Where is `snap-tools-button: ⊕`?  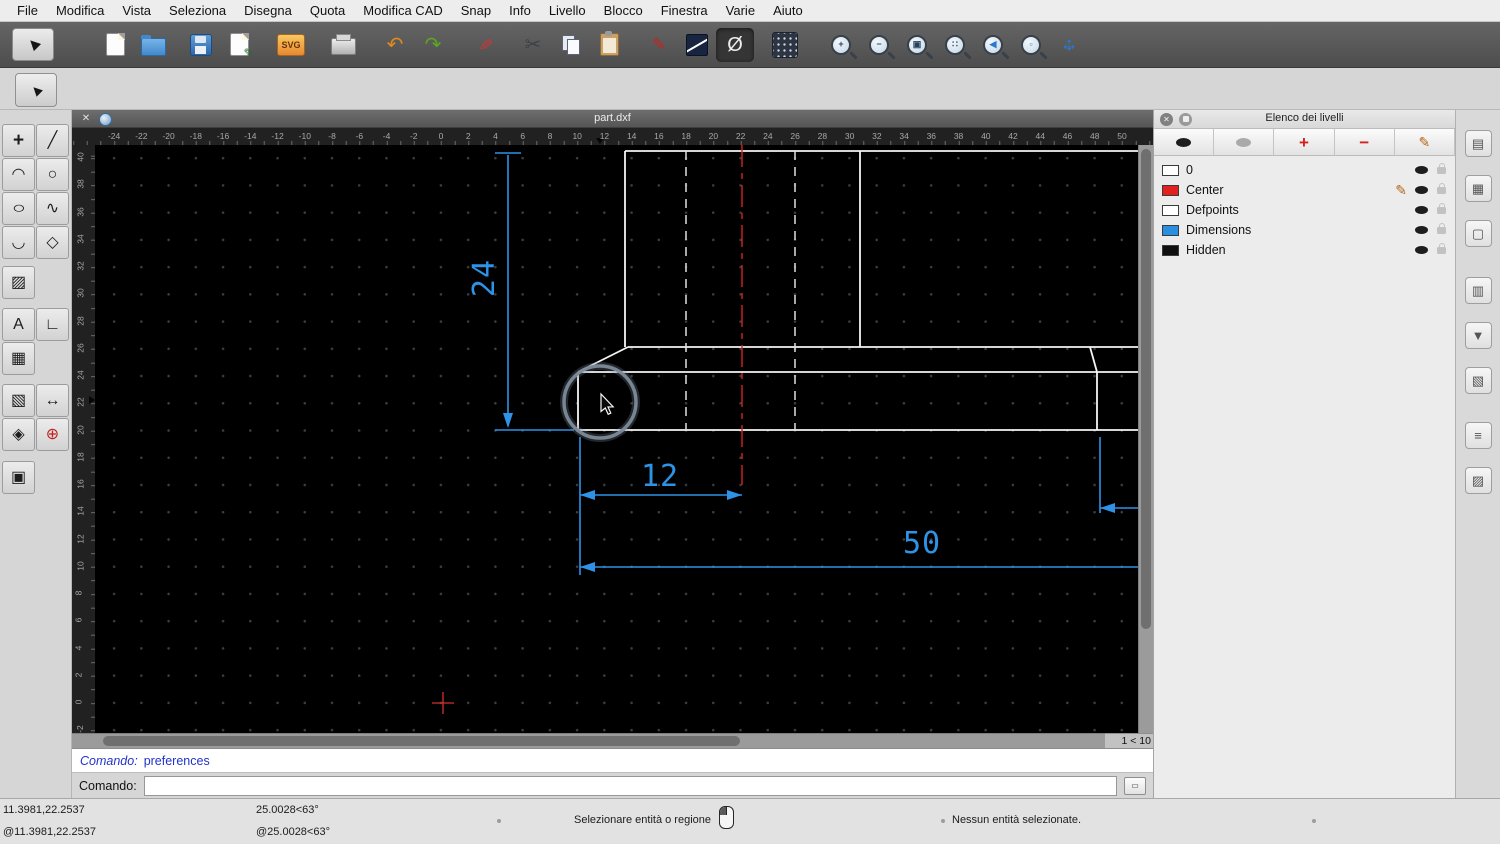
snap-tools-button: ⊕ is located at coordinates (52, 434).